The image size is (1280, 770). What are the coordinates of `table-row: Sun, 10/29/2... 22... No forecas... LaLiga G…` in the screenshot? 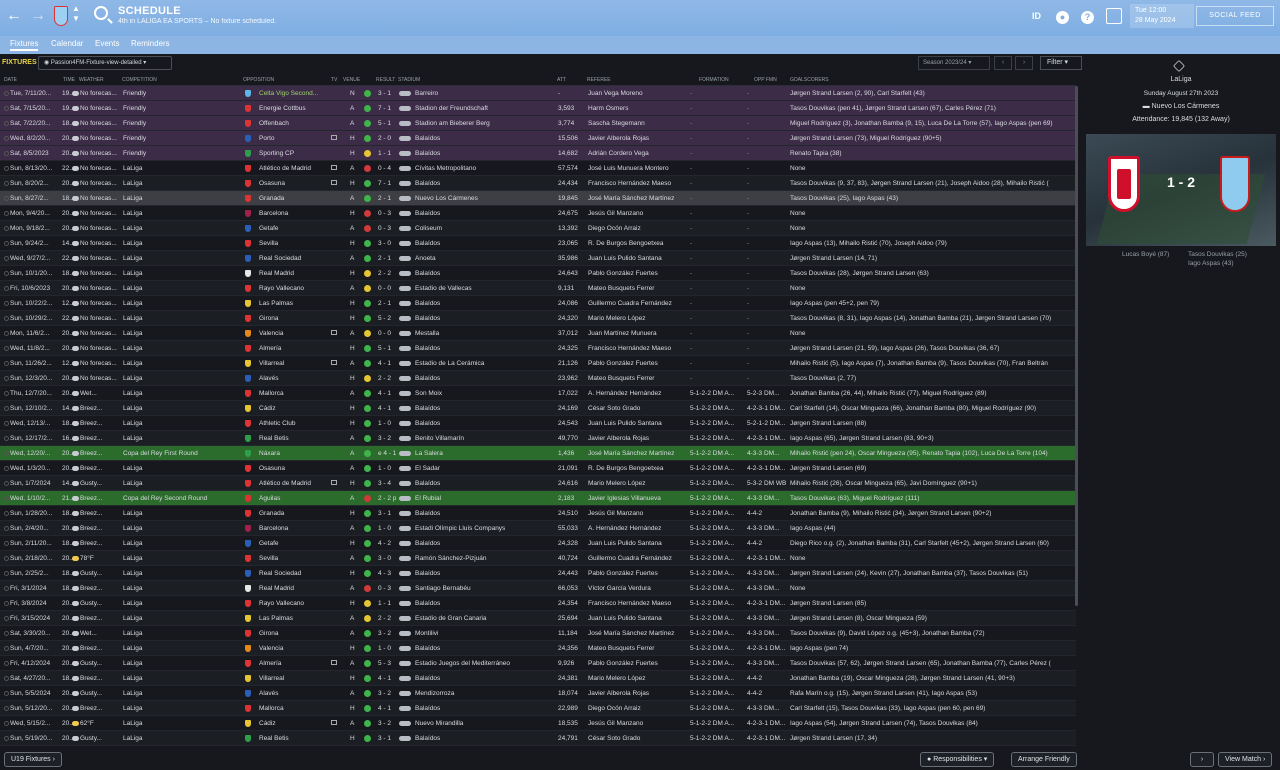 It's located at (538, 318).